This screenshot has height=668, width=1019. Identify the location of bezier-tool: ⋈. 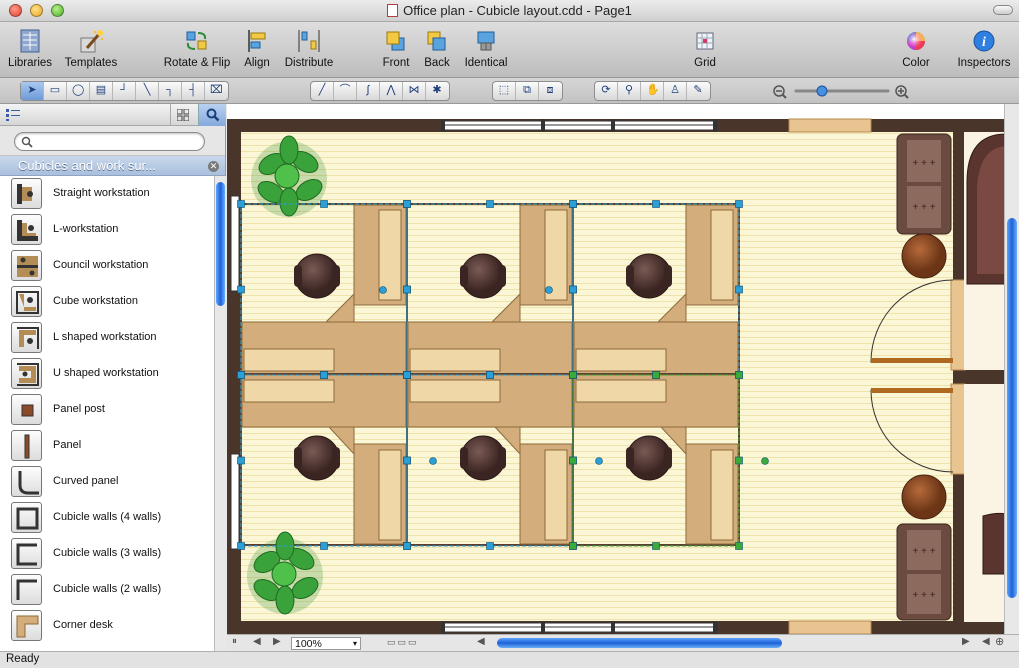
(414, 91).